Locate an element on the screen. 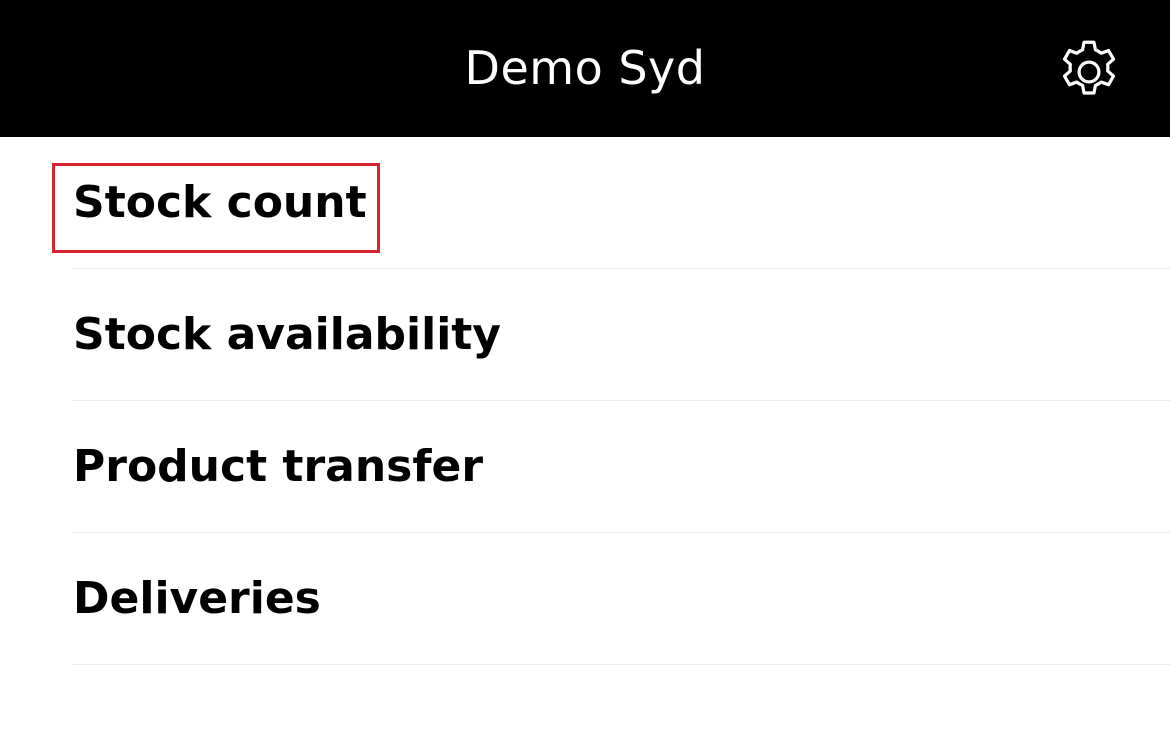 The height and width of the screenshot is (747, 1170). menu-item-label: Stock availability is located at coordinates (287, 334).